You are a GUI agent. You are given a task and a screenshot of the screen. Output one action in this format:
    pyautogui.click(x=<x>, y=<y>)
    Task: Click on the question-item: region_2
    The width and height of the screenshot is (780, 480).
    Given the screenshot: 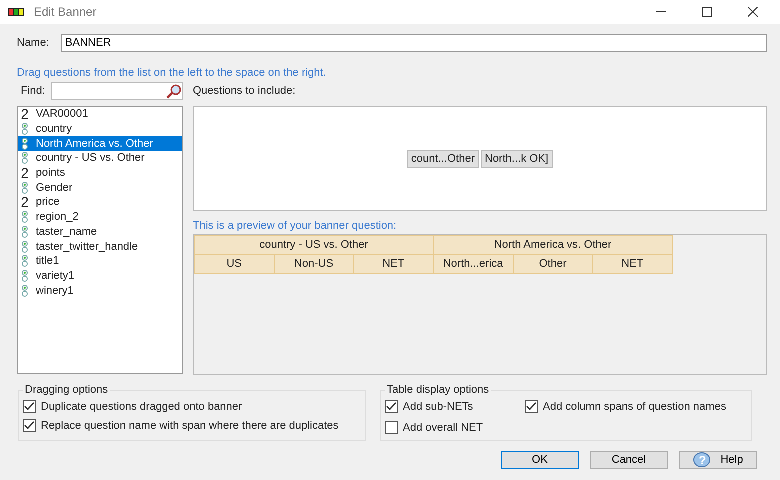 What is the action you would take?
    pyautogui.click(x=100, y=217)
    